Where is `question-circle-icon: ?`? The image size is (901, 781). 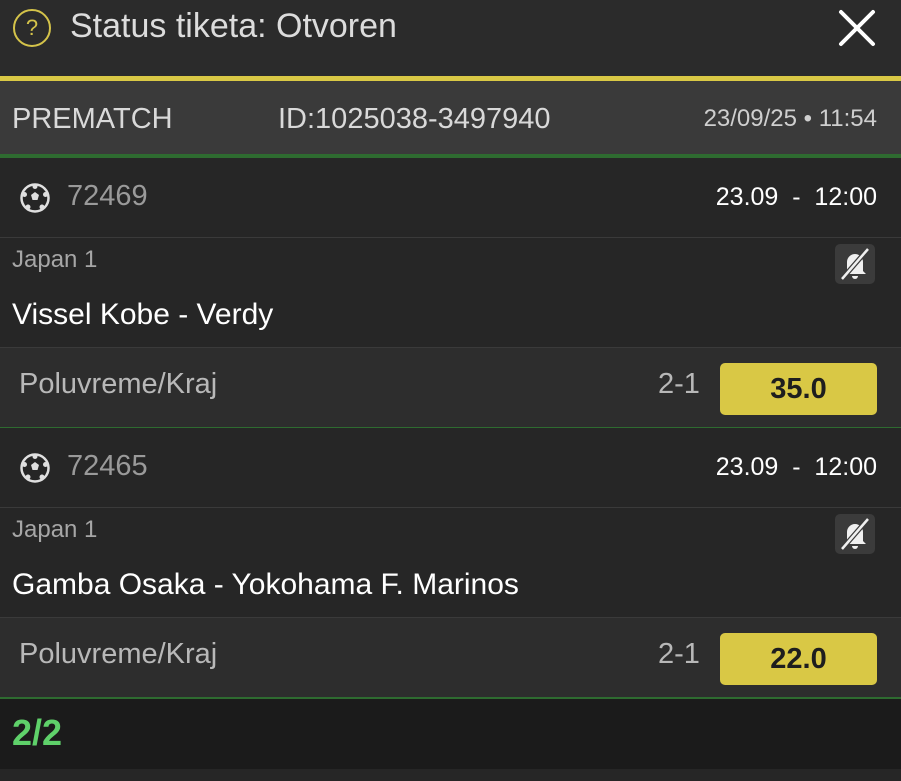 question-circle-icon: ? is located at coordinates (32, 28).